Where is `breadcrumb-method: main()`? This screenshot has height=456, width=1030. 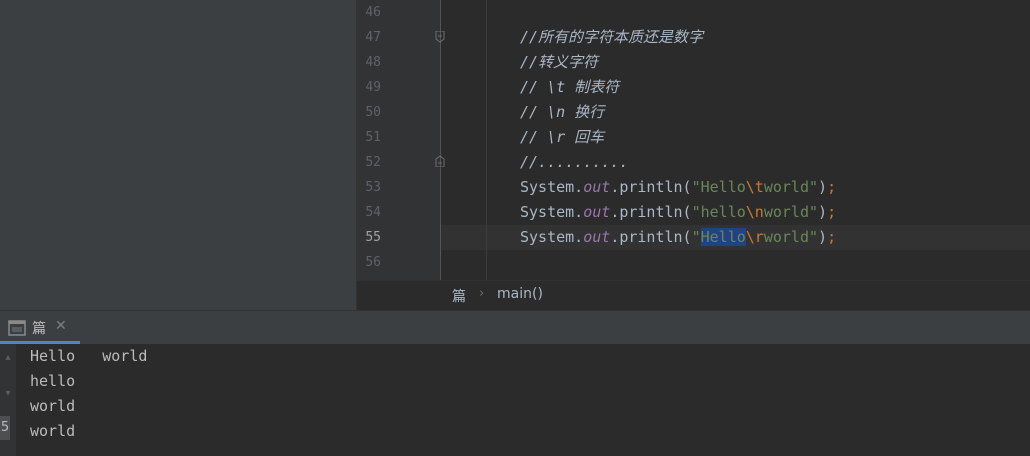
breadcrumb-method: main() is located at coordinates (520, 294).